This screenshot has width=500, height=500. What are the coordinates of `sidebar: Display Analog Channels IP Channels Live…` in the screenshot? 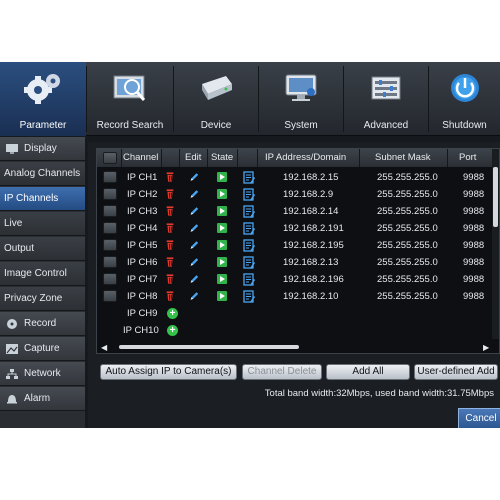 It's located at (42, 282).